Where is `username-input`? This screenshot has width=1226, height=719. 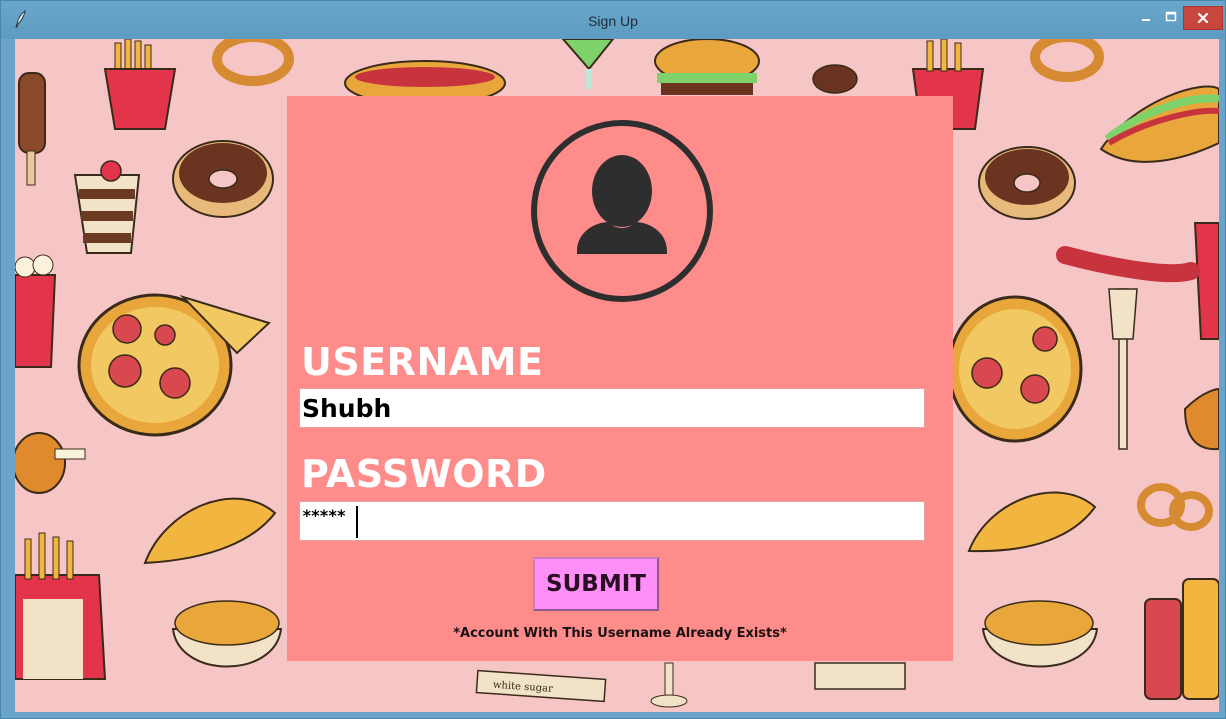 username-input is located at coordinates (612, 408).